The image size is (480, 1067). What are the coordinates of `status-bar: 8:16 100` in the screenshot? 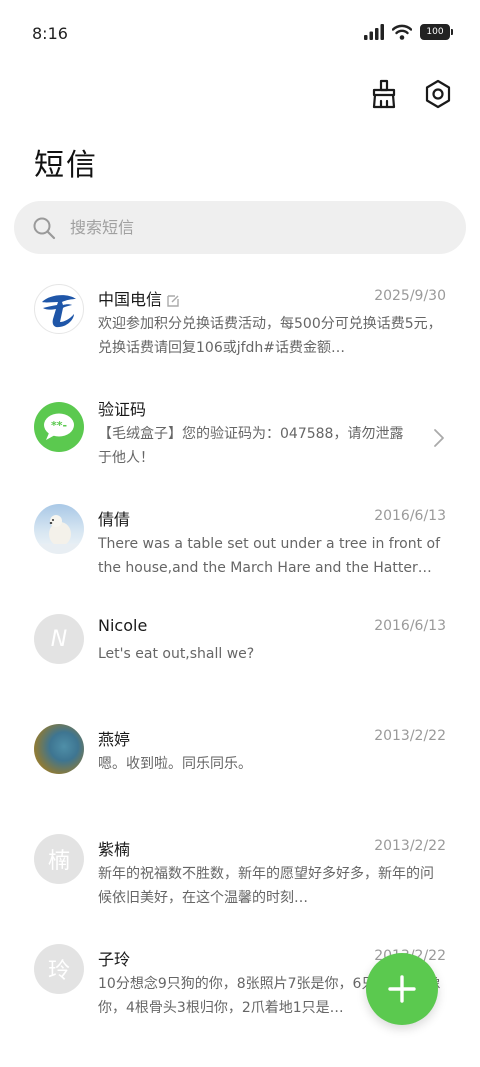 It's located at (240, 33).